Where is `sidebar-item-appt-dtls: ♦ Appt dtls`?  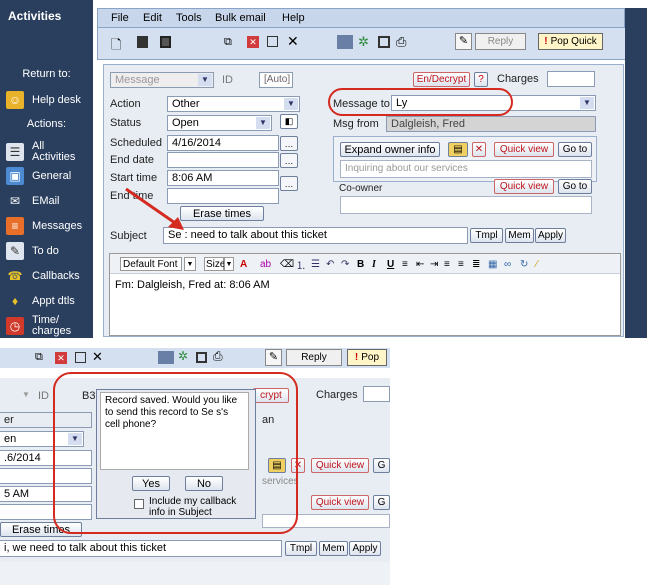
sidebar-item-appt-dtls: ♦ Appt dtls is located at coordinates (49, 301).